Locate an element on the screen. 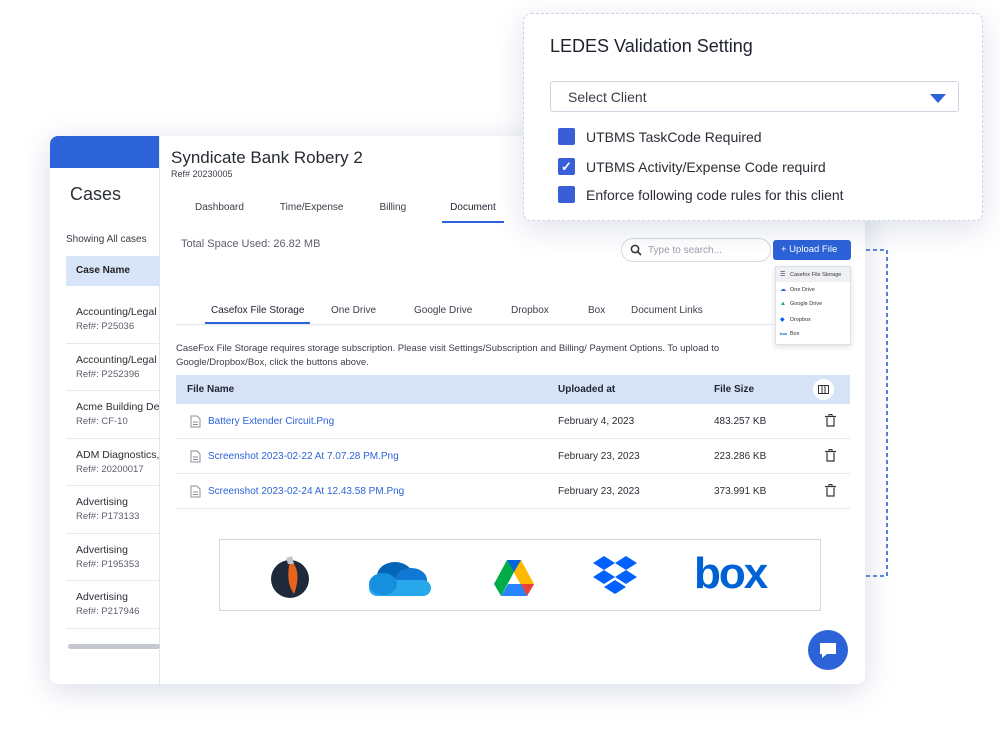 Image resolution: width=1000 pixels, height=737 pixels. menu-item-label: One Drive is located at coordinates (802, 290).